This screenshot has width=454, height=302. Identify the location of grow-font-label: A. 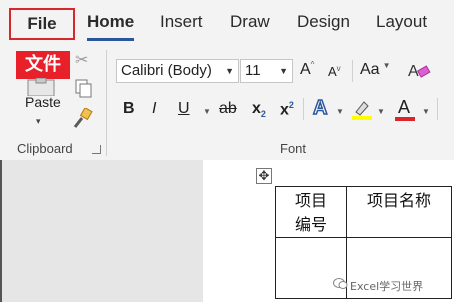
(305, 69).